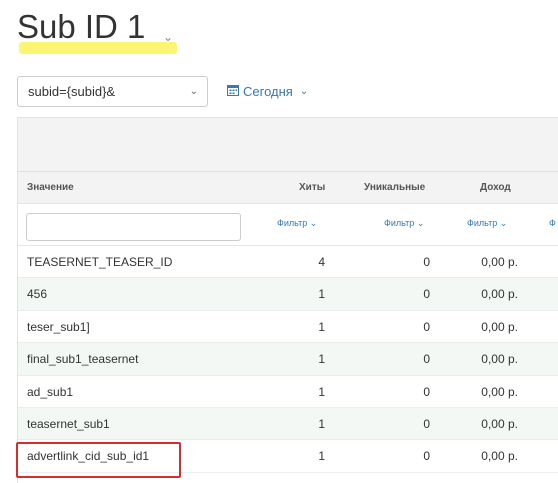  What do you see at coordinates (50, 187) in the screenshot?
I see `column-header-value: Значение` at bounding box center [50, 187].